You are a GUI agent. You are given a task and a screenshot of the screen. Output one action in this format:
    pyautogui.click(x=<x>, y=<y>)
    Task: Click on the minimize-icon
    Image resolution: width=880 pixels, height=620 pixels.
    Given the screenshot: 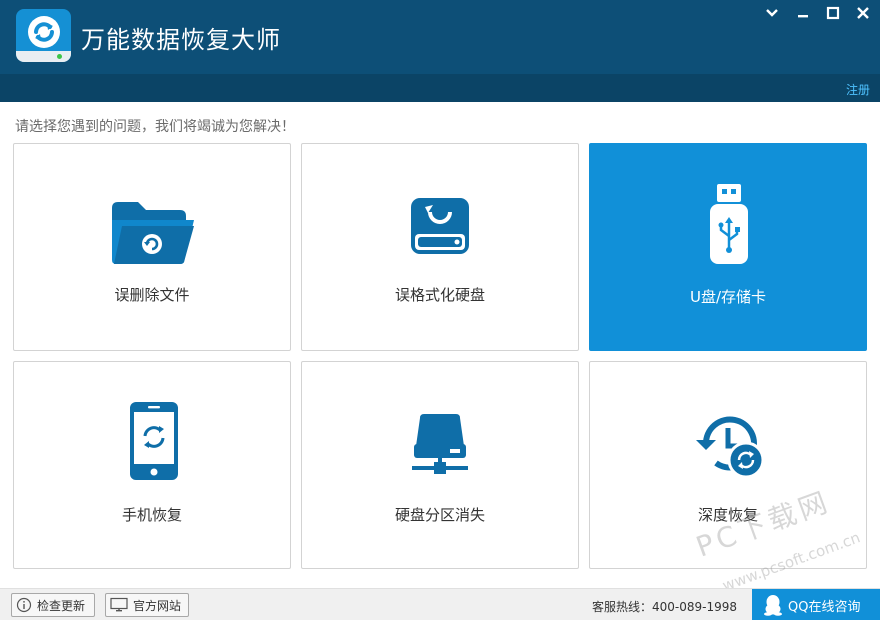 What is the action you would take?
    pyautogui.click(x=803, y=13)
    